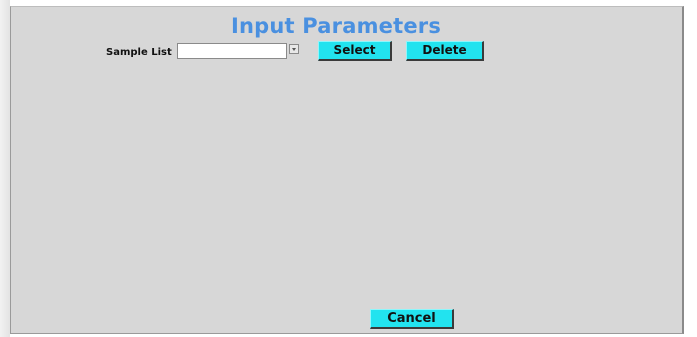 The height and width of the screenshot is (337, 697). What do you see at coordinates (294, 49) in the screenshot?
I see `chevron-down-icon` at bounding box center [294, 49].